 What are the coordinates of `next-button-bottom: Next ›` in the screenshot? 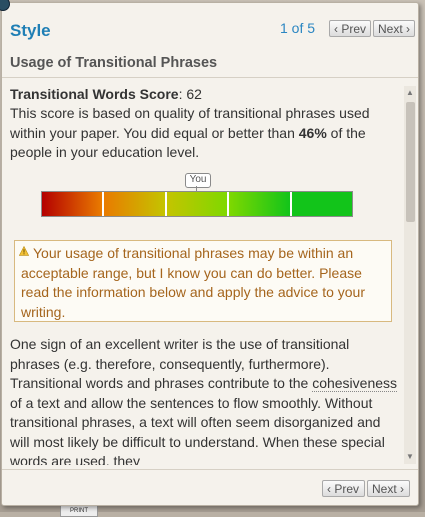 It's located at (388, 488).